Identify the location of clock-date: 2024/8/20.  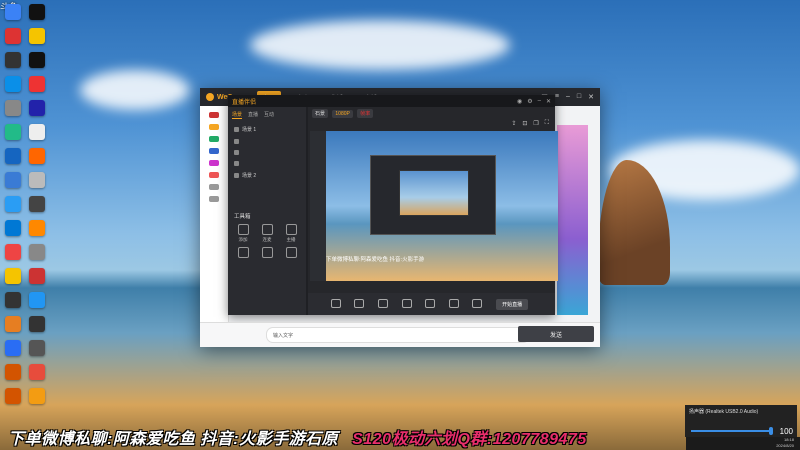
(785, 445).